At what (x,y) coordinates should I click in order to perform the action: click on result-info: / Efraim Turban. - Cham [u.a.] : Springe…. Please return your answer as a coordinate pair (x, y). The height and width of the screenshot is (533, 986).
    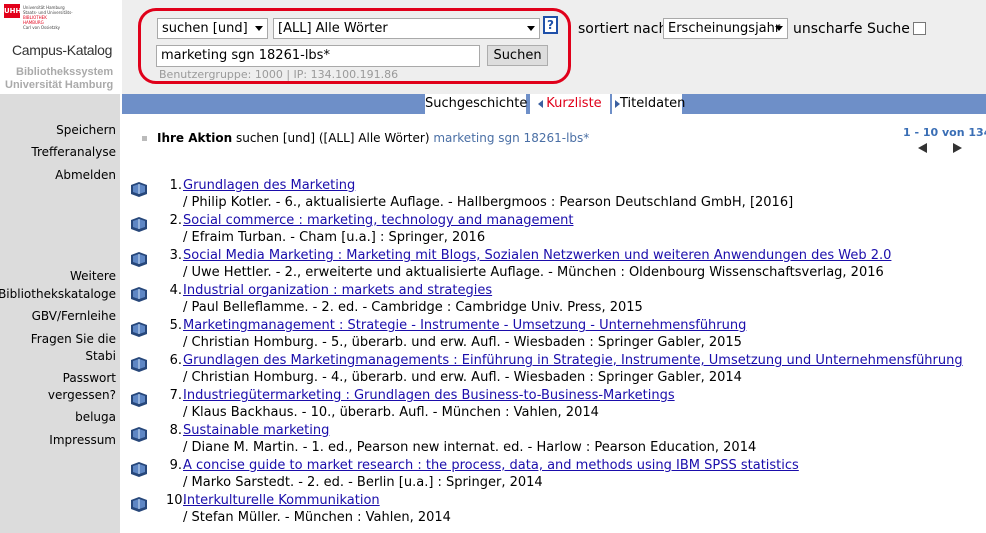
    Looking at the image, I should click on (334, 237).